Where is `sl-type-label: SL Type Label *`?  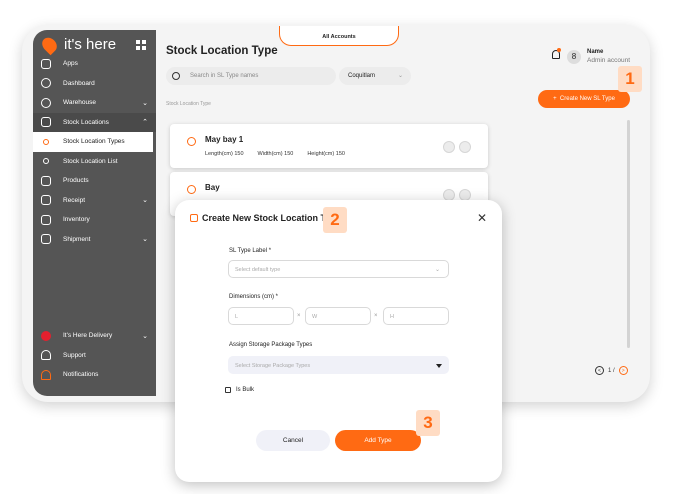 sl-type-label: SL Type Label * is located at coordinates (250, 251).